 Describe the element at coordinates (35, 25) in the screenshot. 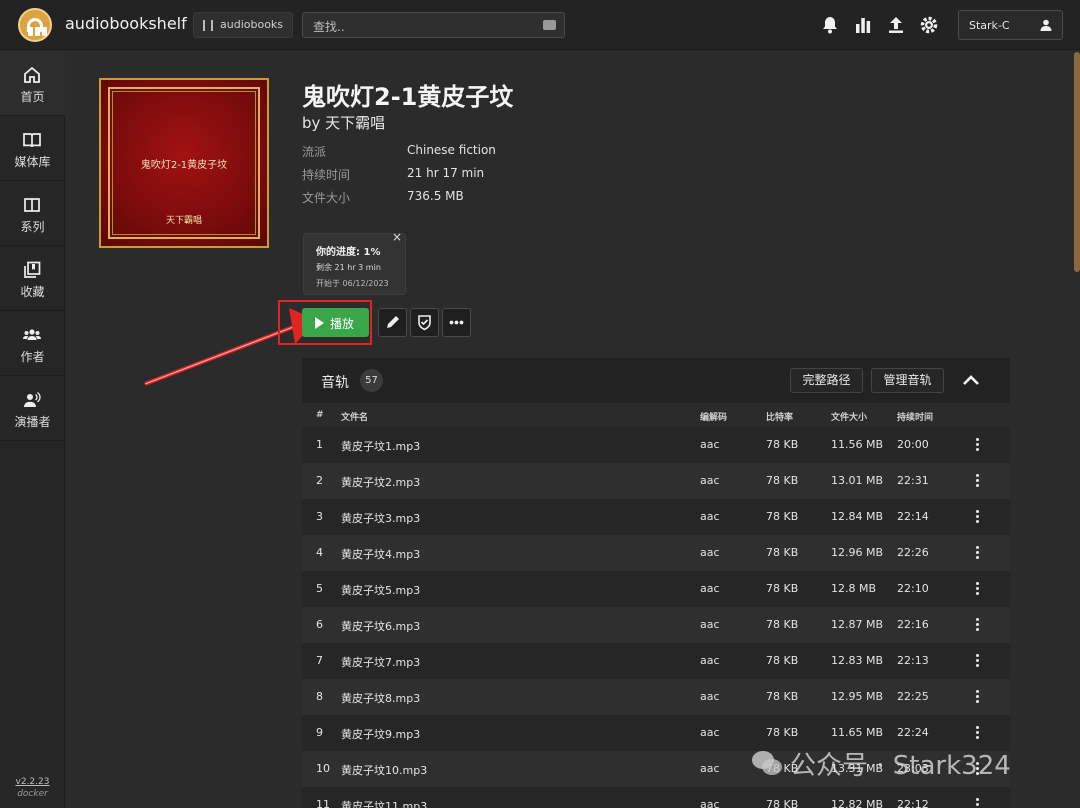

I see `app-logo-icon` at that location.